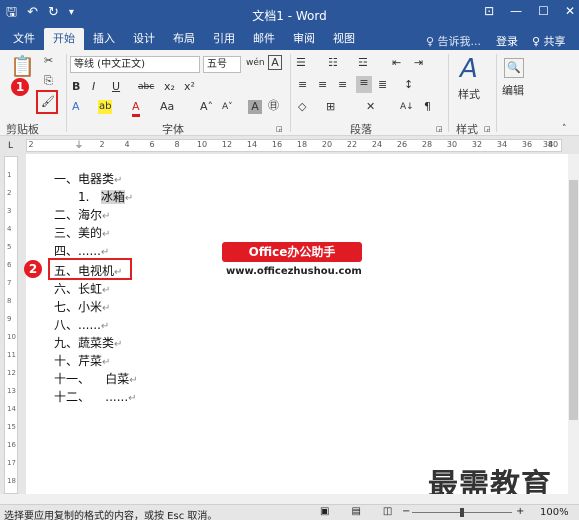 This screenshot has width=579, height=520. Describe the element at coordinates (255, 63) in the screenshot. I see `phonetic-guide-button: wén` at that location.